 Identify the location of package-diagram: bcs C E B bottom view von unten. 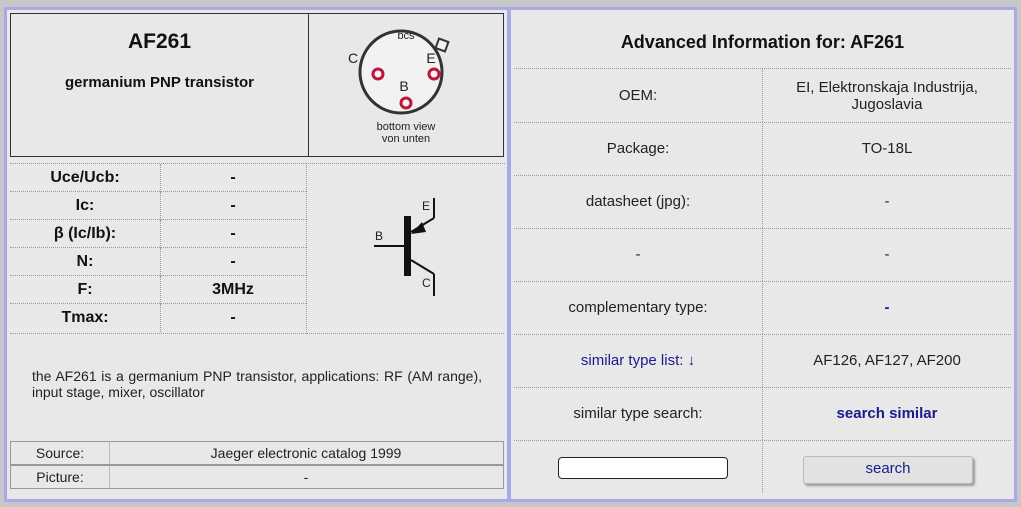
(406, 85).